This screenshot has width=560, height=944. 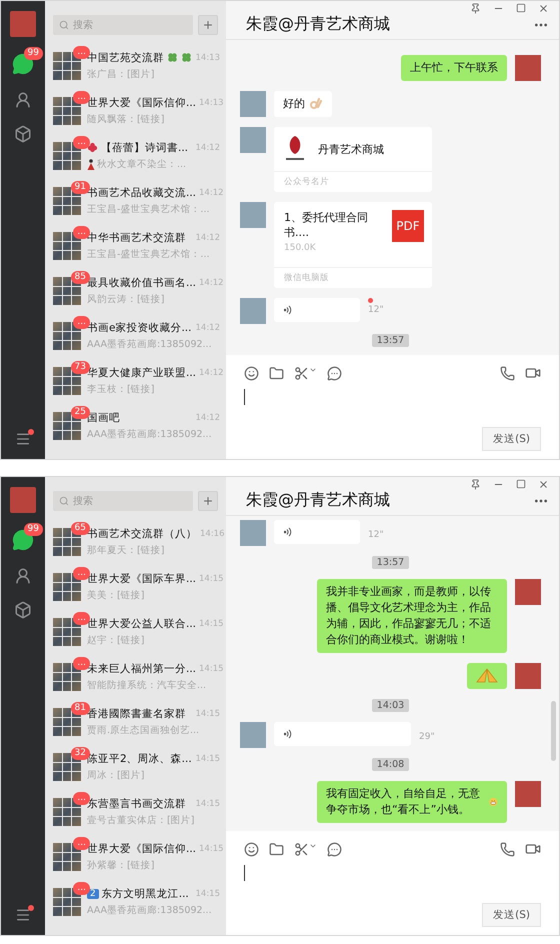 I want to click on unread-badge: 85, so click(x=80, y=277).